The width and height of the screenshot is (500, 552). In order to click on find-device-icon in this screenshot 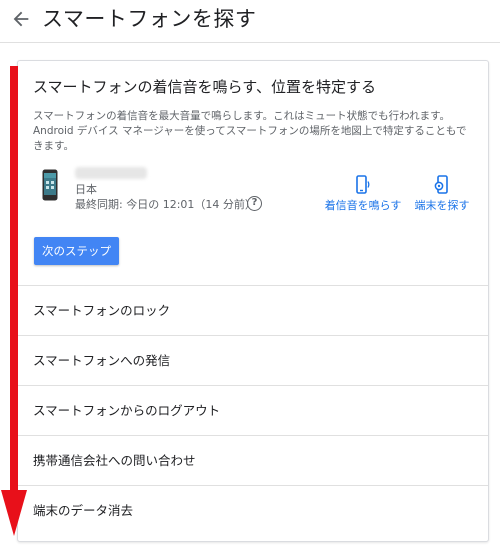, I will do `click(441, 184)`.